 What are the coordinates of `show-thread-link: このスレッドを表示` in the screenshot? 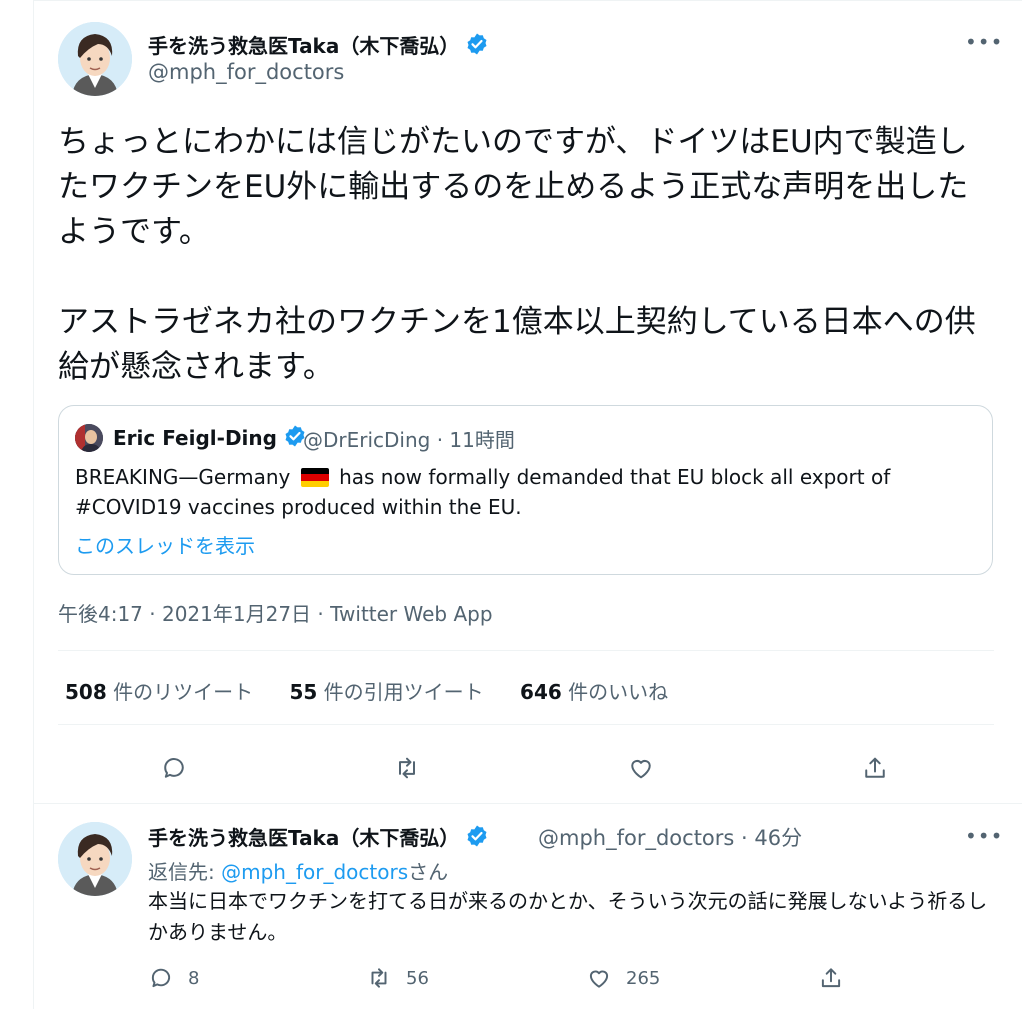 It's located at (165, 544).